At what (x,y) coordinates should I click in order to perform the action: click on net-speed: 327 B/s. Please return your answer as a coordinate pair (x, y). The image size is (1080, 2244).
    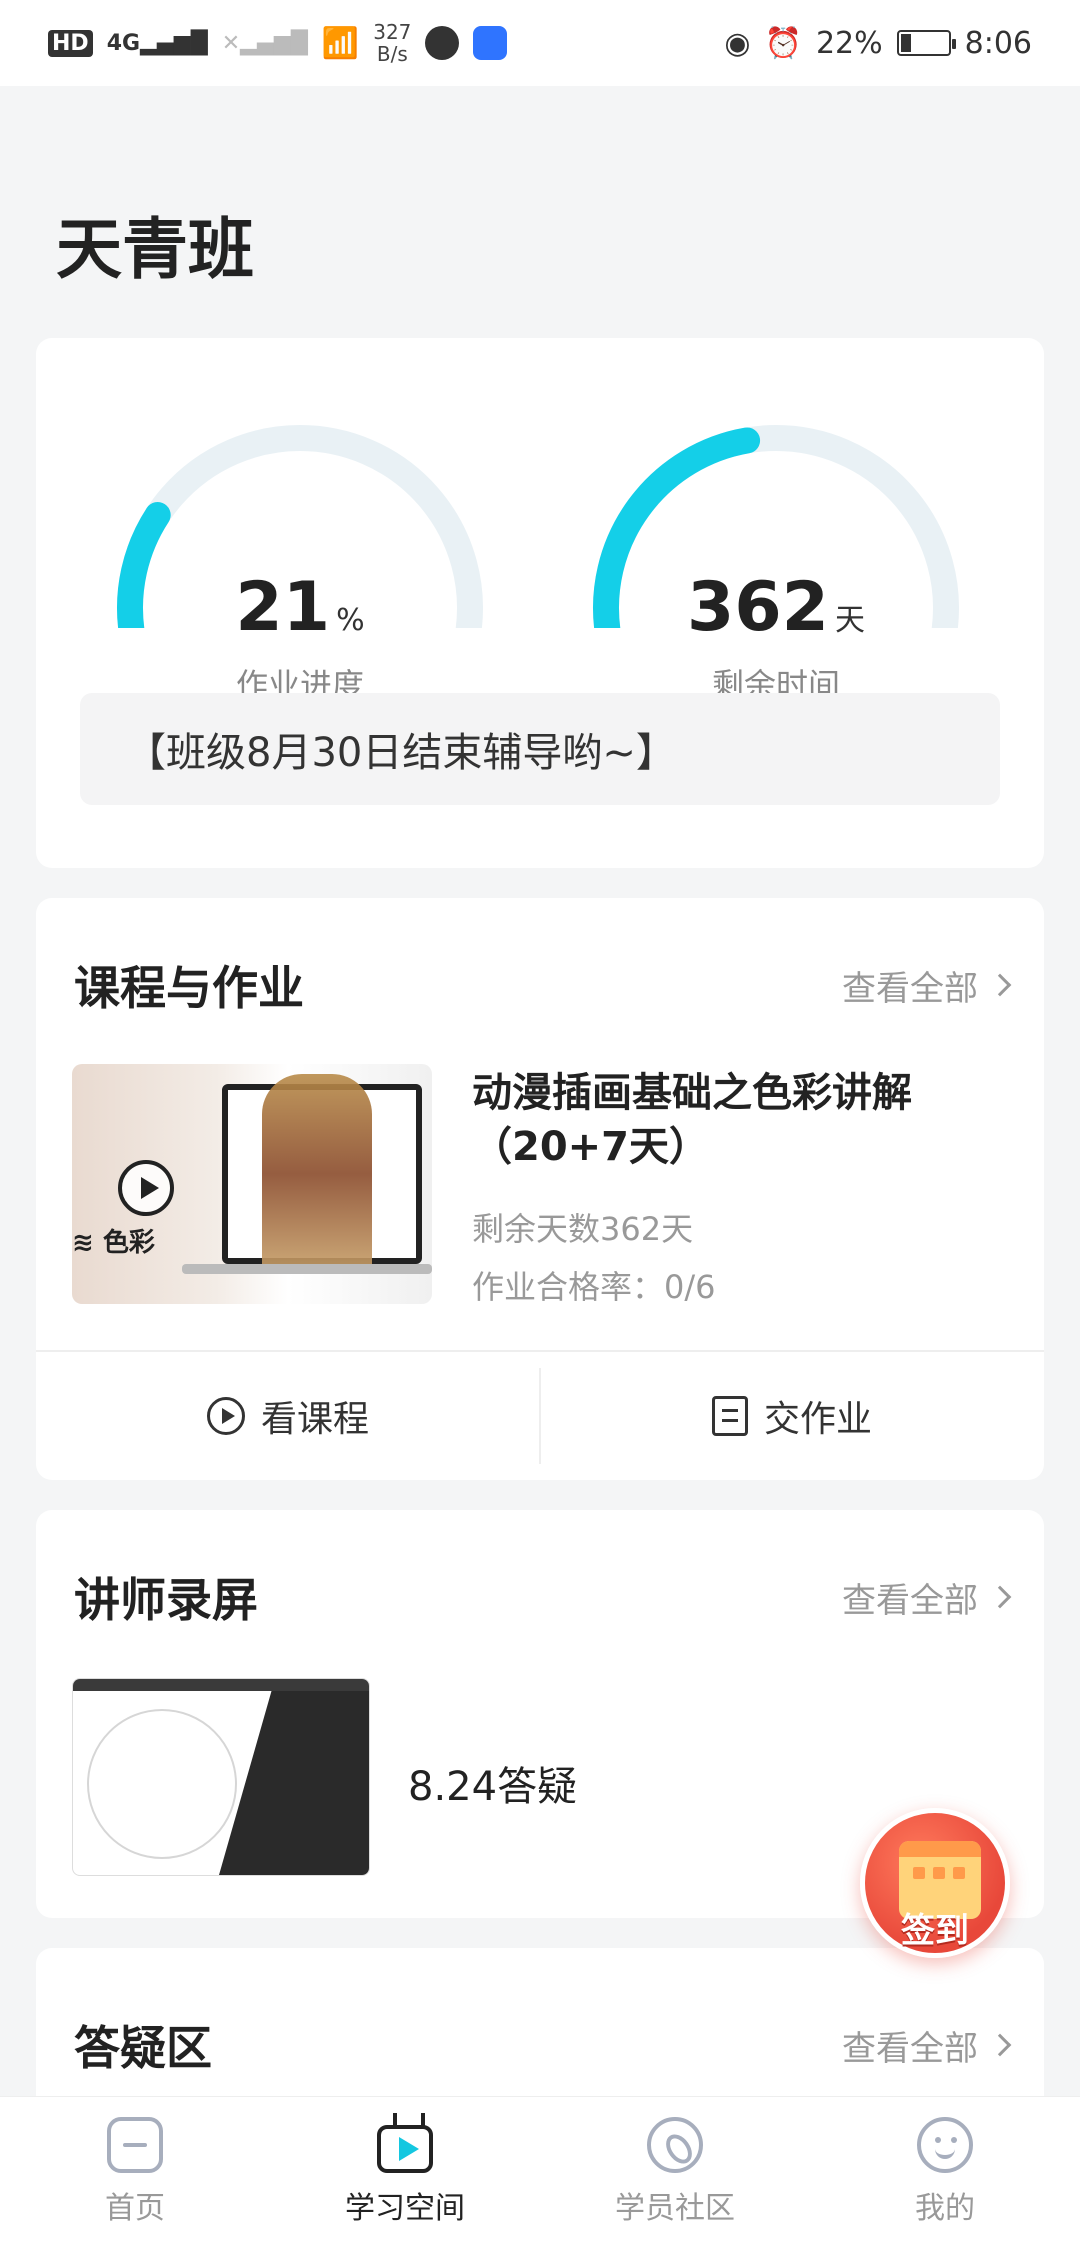
    Looking at the image, I should click on (392, 43).